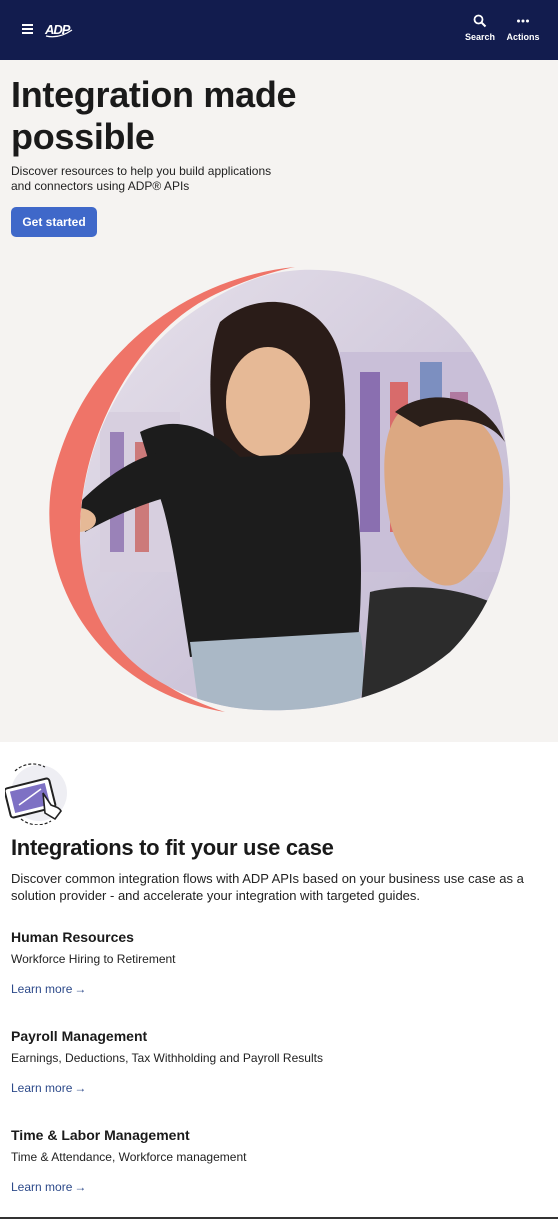 The width and height of the screenshot is (558, 1219). I want to click on search-button: Search, so click(480, 28).